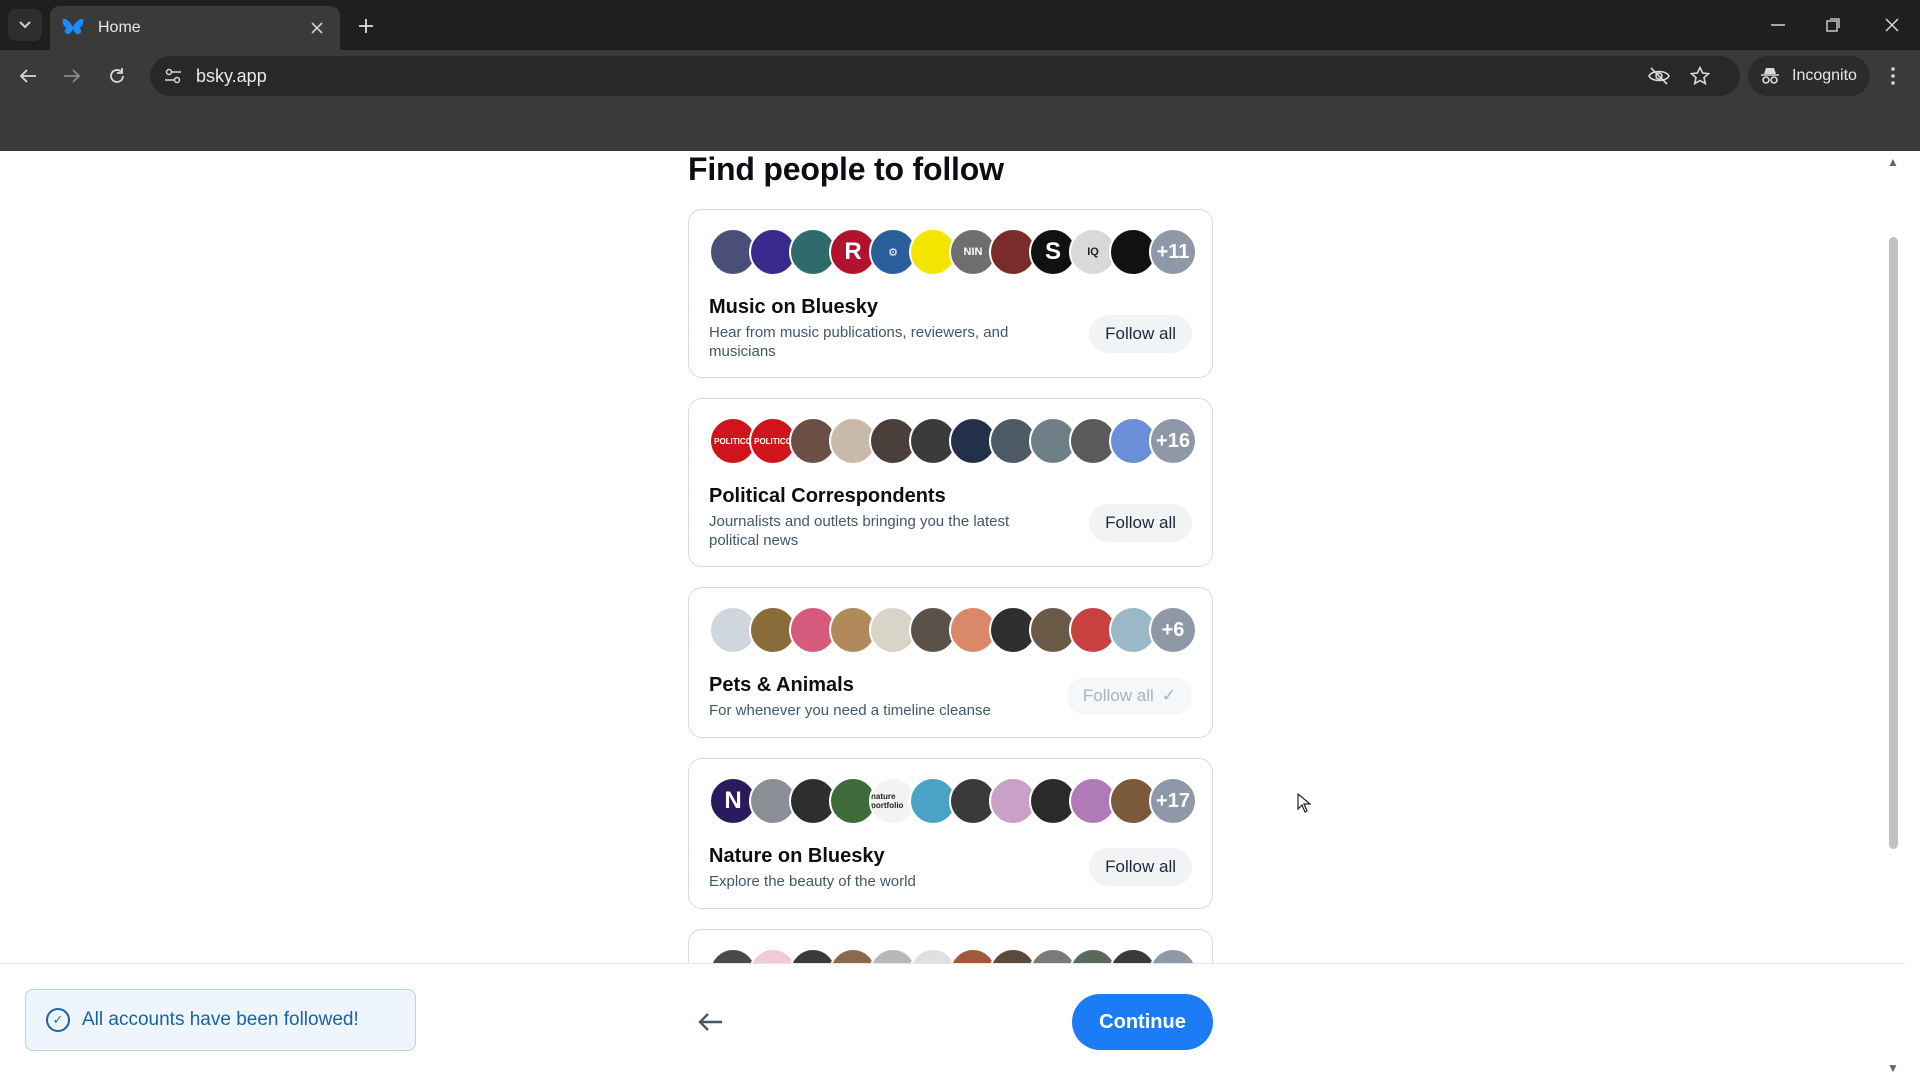 The width and height of the screenshot is (1920, 1080). What do you see at coordinates (827, 496) in the screenshot?
I see `card-title: Political Correspondents` at bounding box center [827, 496].